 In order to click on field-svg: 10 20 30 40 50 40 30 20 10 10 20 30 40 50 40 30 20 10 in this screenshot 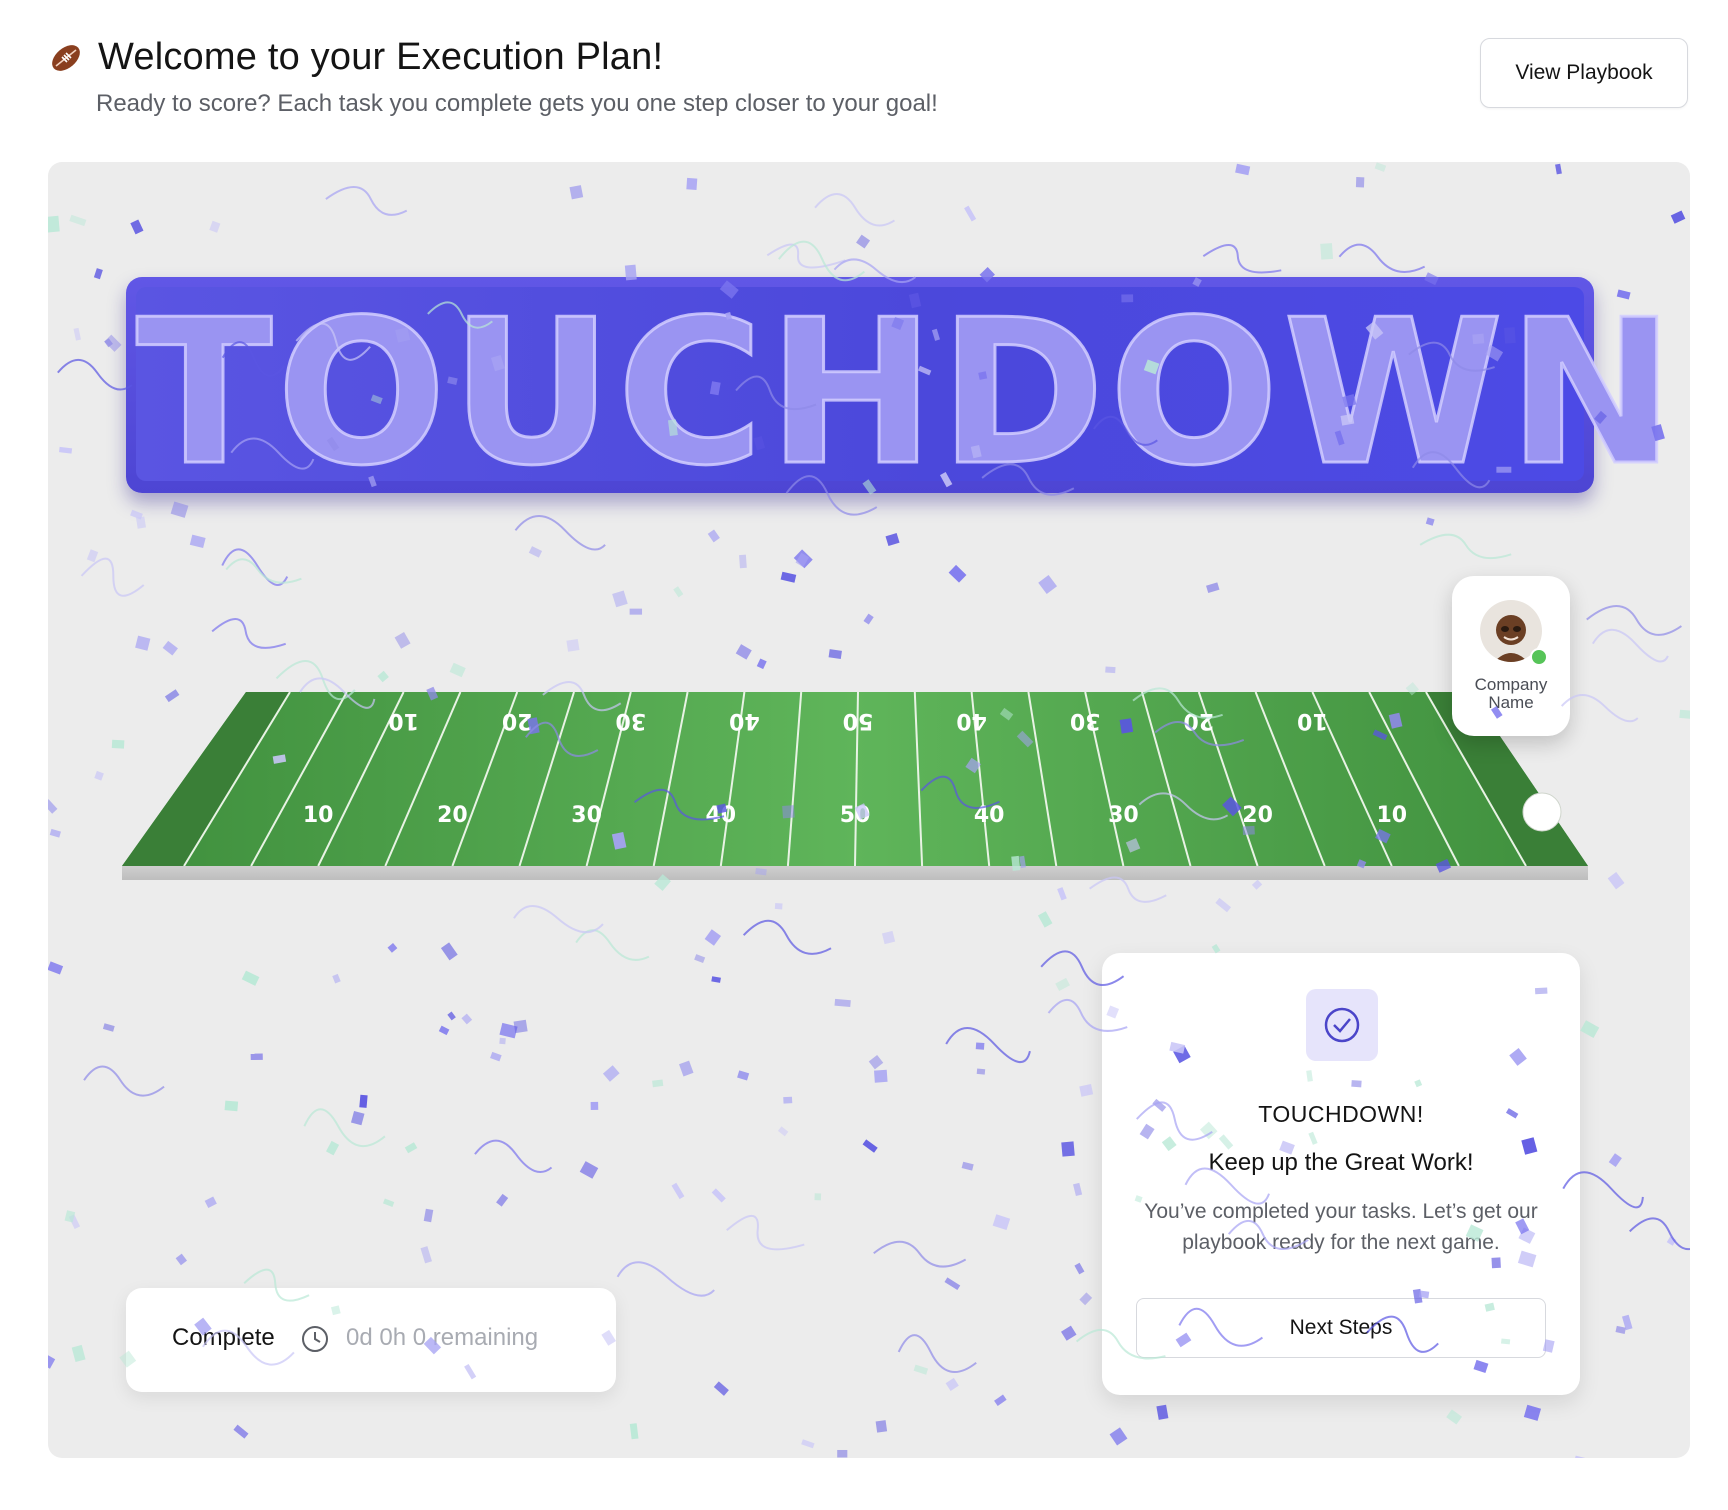, I will do `click(855, 779)`.